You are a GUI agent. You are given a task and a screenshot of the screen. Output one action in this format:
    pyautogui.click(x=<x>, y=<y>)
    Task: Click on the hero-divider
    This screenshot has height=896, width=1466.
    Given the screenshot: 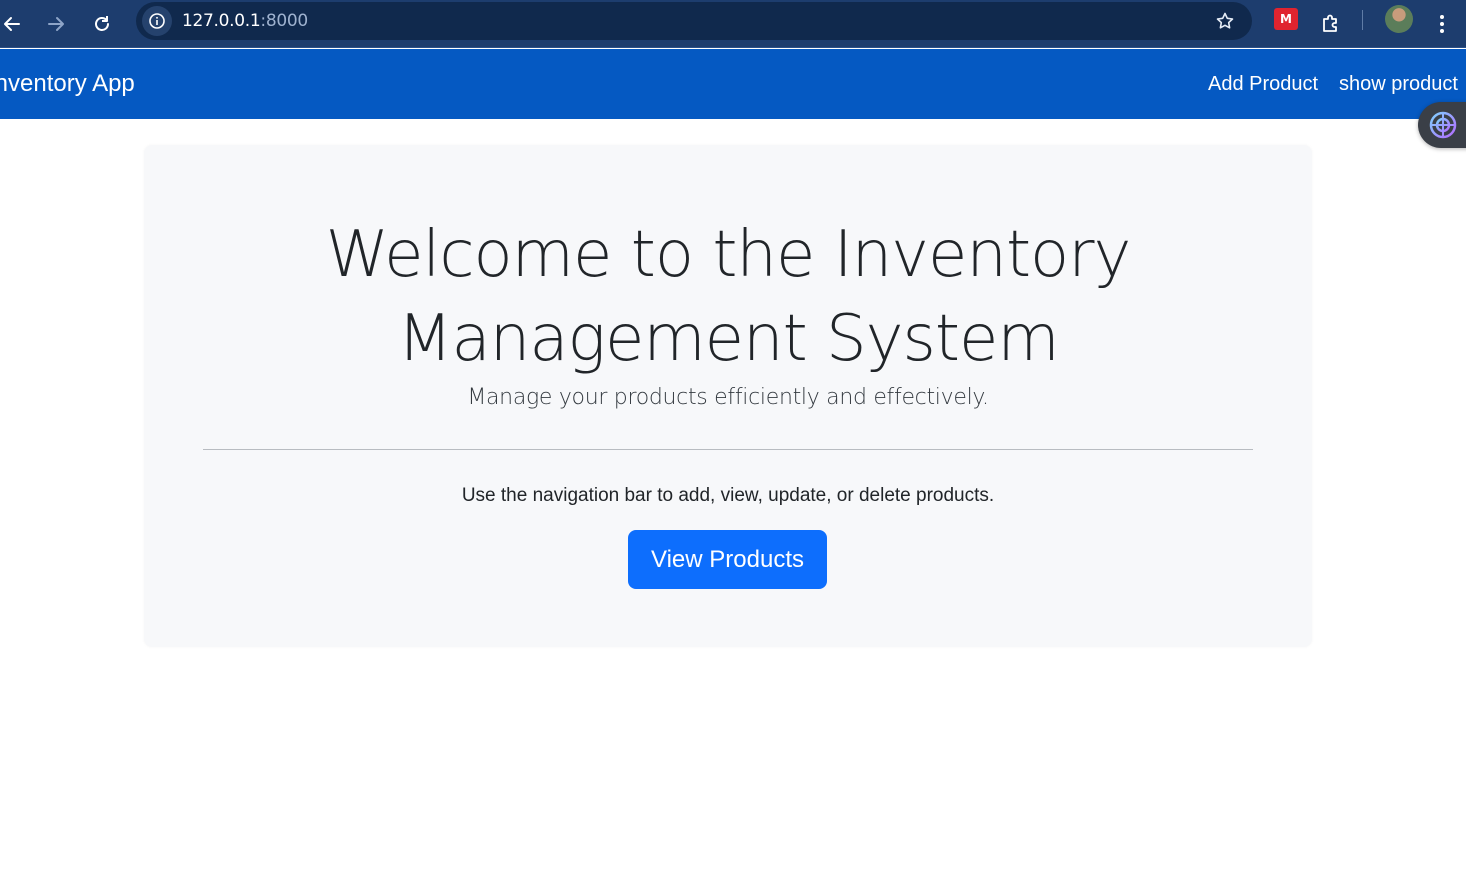 What is the action you would take?
    pyautogui.click(x=728, y=449)
    